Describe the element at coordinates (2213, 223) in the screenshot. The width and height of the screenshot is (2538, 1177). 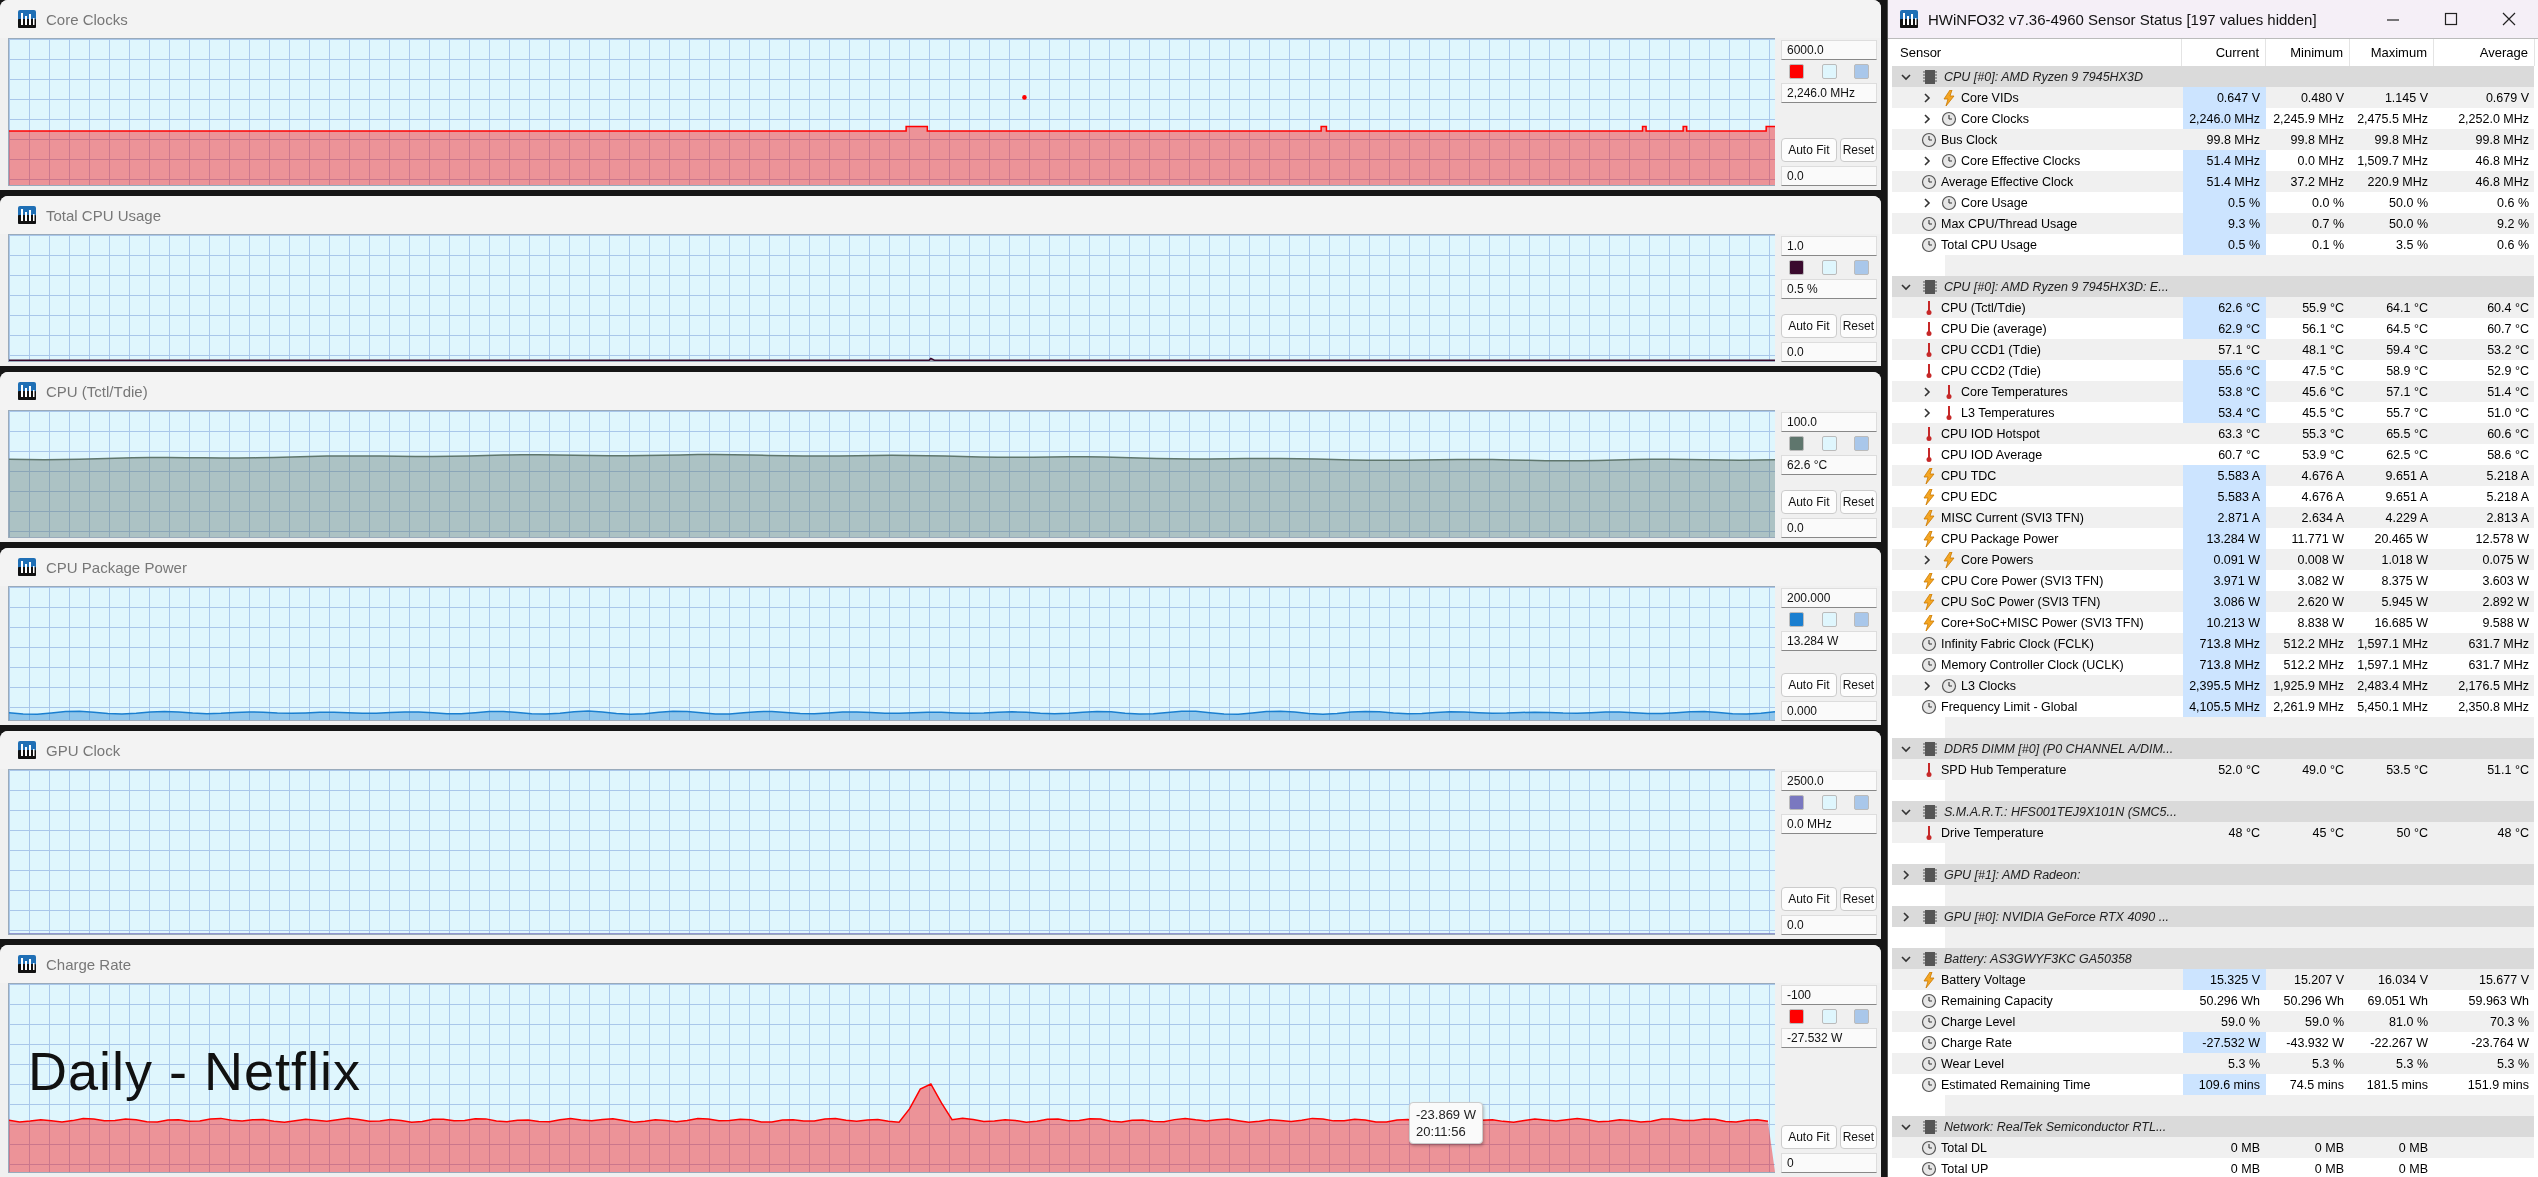
I see `table-row: Max CPU/Thread Usage 9.3 % 0.7 % 50.0 % 9.2 %` at that location.